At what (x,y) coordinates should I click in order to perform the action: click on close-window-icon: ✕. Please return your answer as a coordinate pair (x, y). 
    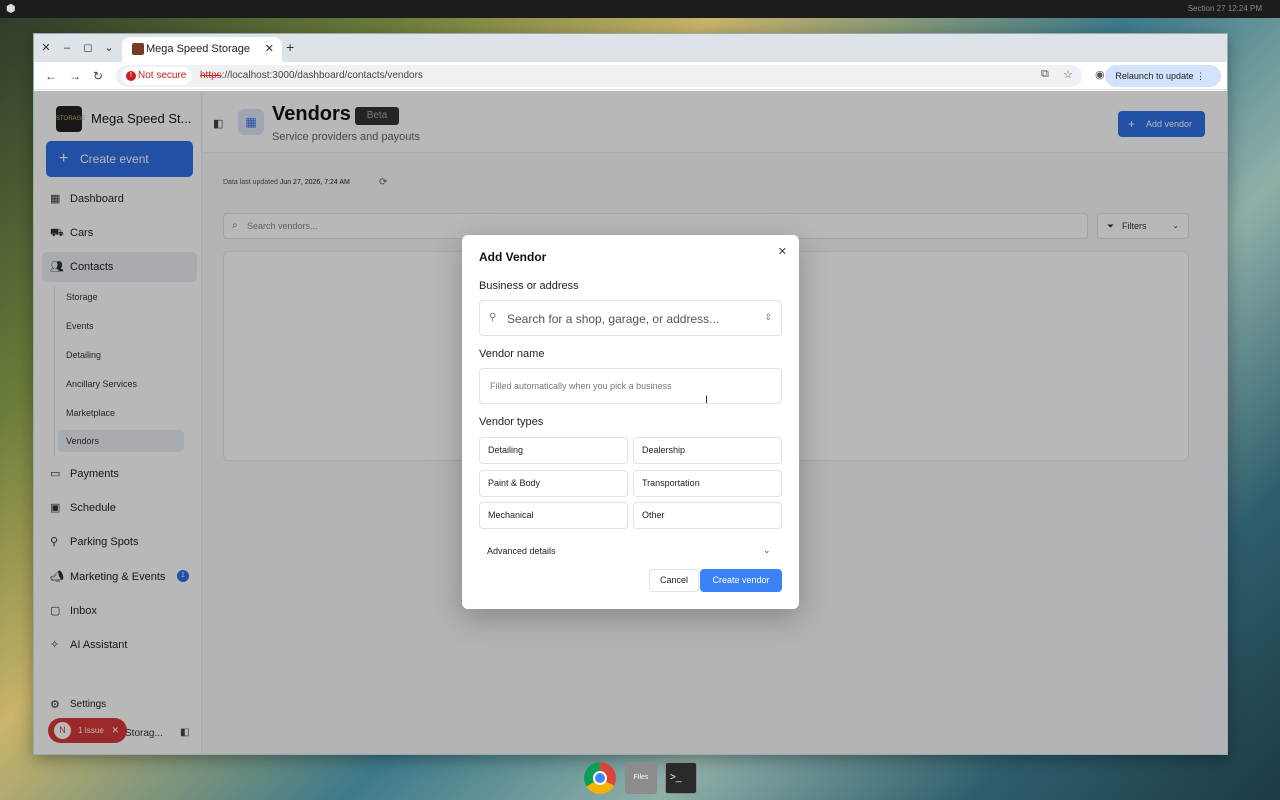
    Looking at the image, I should click on (46, 48).